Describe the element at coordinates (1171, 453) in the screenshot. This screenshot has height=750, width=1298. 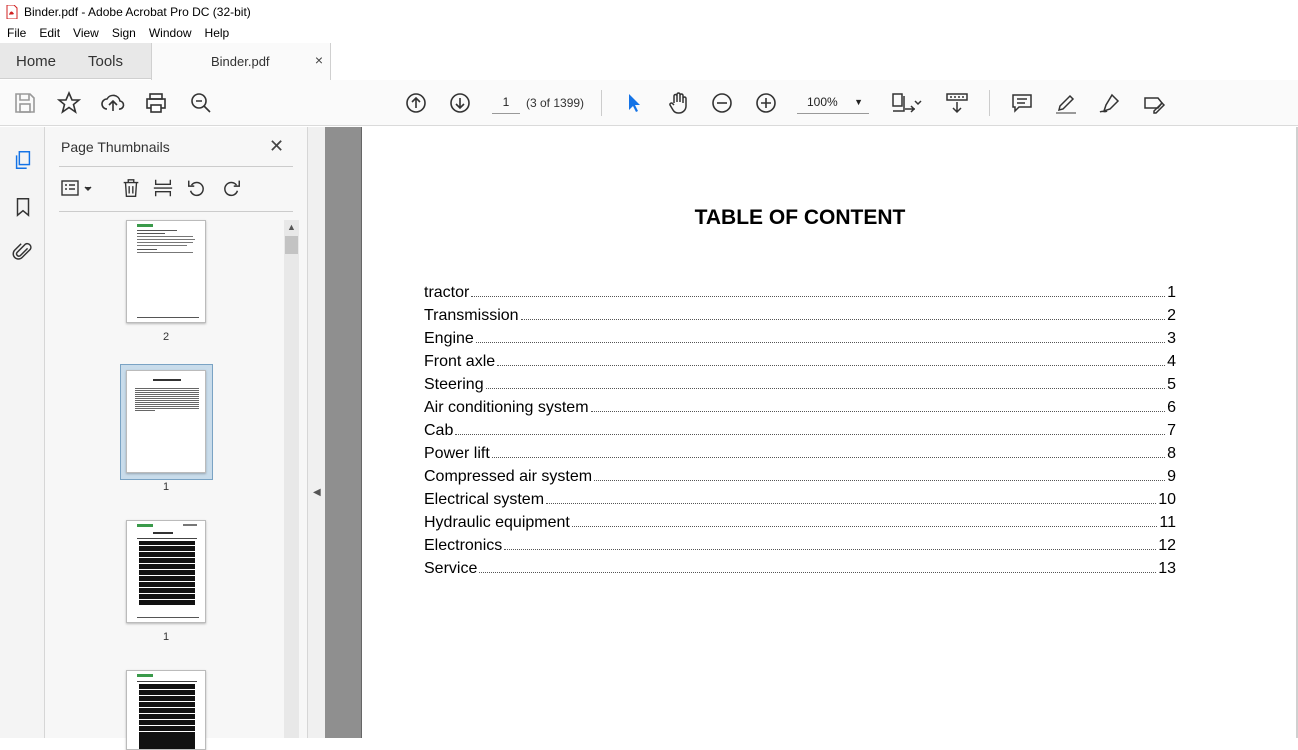
I see `toc-entry-page: 8` at that location.